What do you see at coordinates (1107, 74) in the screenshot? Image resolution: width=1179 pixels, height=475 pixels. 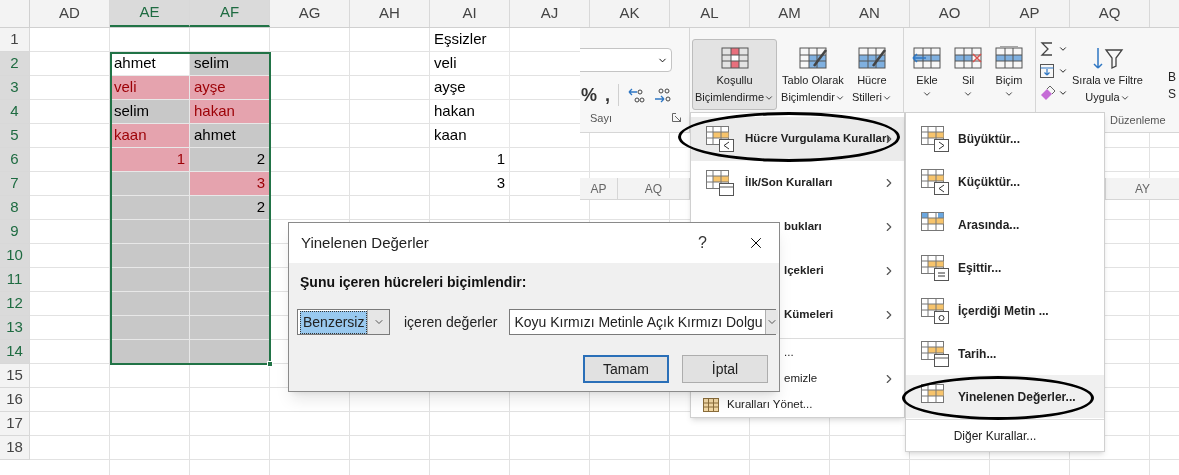 I see `ribbon-button: Sırala ve Filtre Uygula` at bounding box center [1107, 74].